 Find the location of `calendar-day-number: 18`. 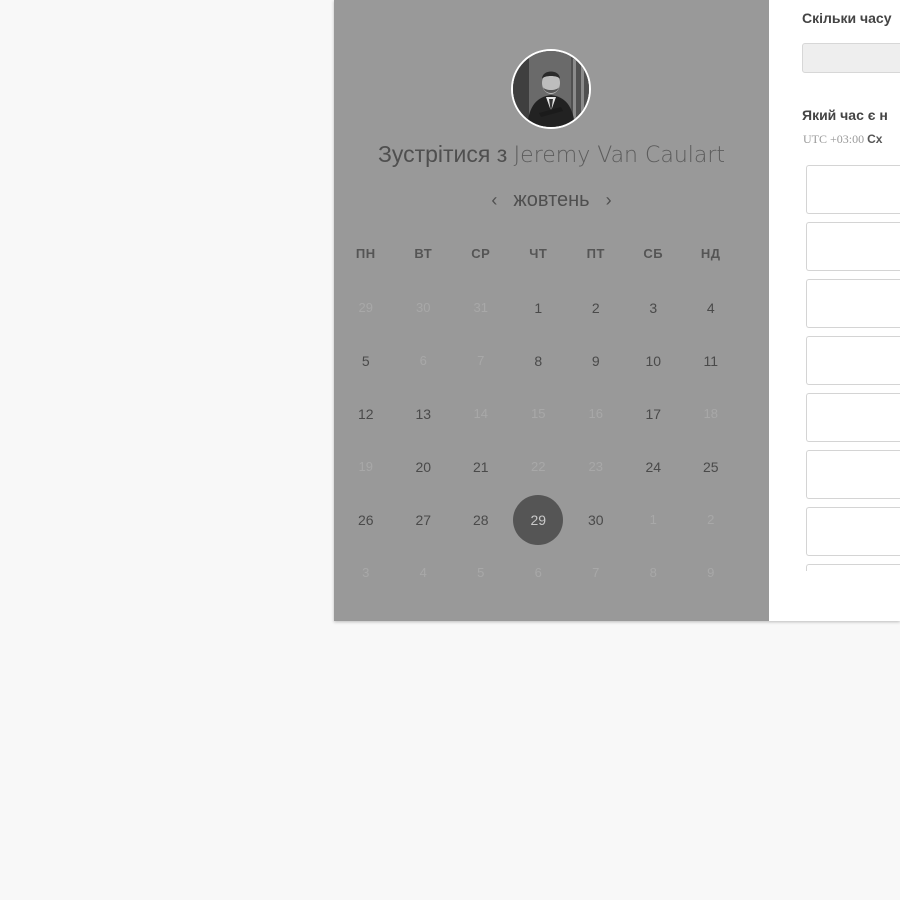

calendar-day-number: 18 is located at coordinates (710, 413).